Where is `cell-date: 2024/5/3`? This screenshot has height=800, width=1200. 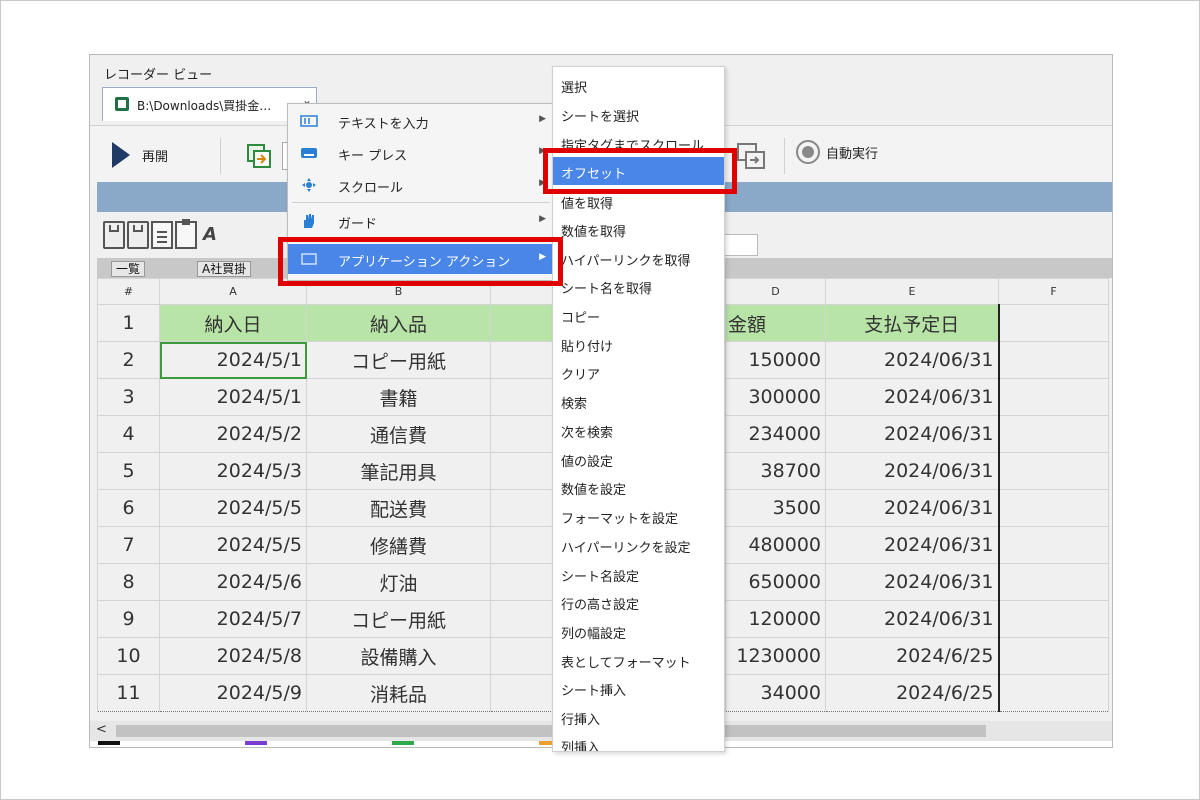 cell-date: 2024/5/3 is located at coordinates (233, 471).